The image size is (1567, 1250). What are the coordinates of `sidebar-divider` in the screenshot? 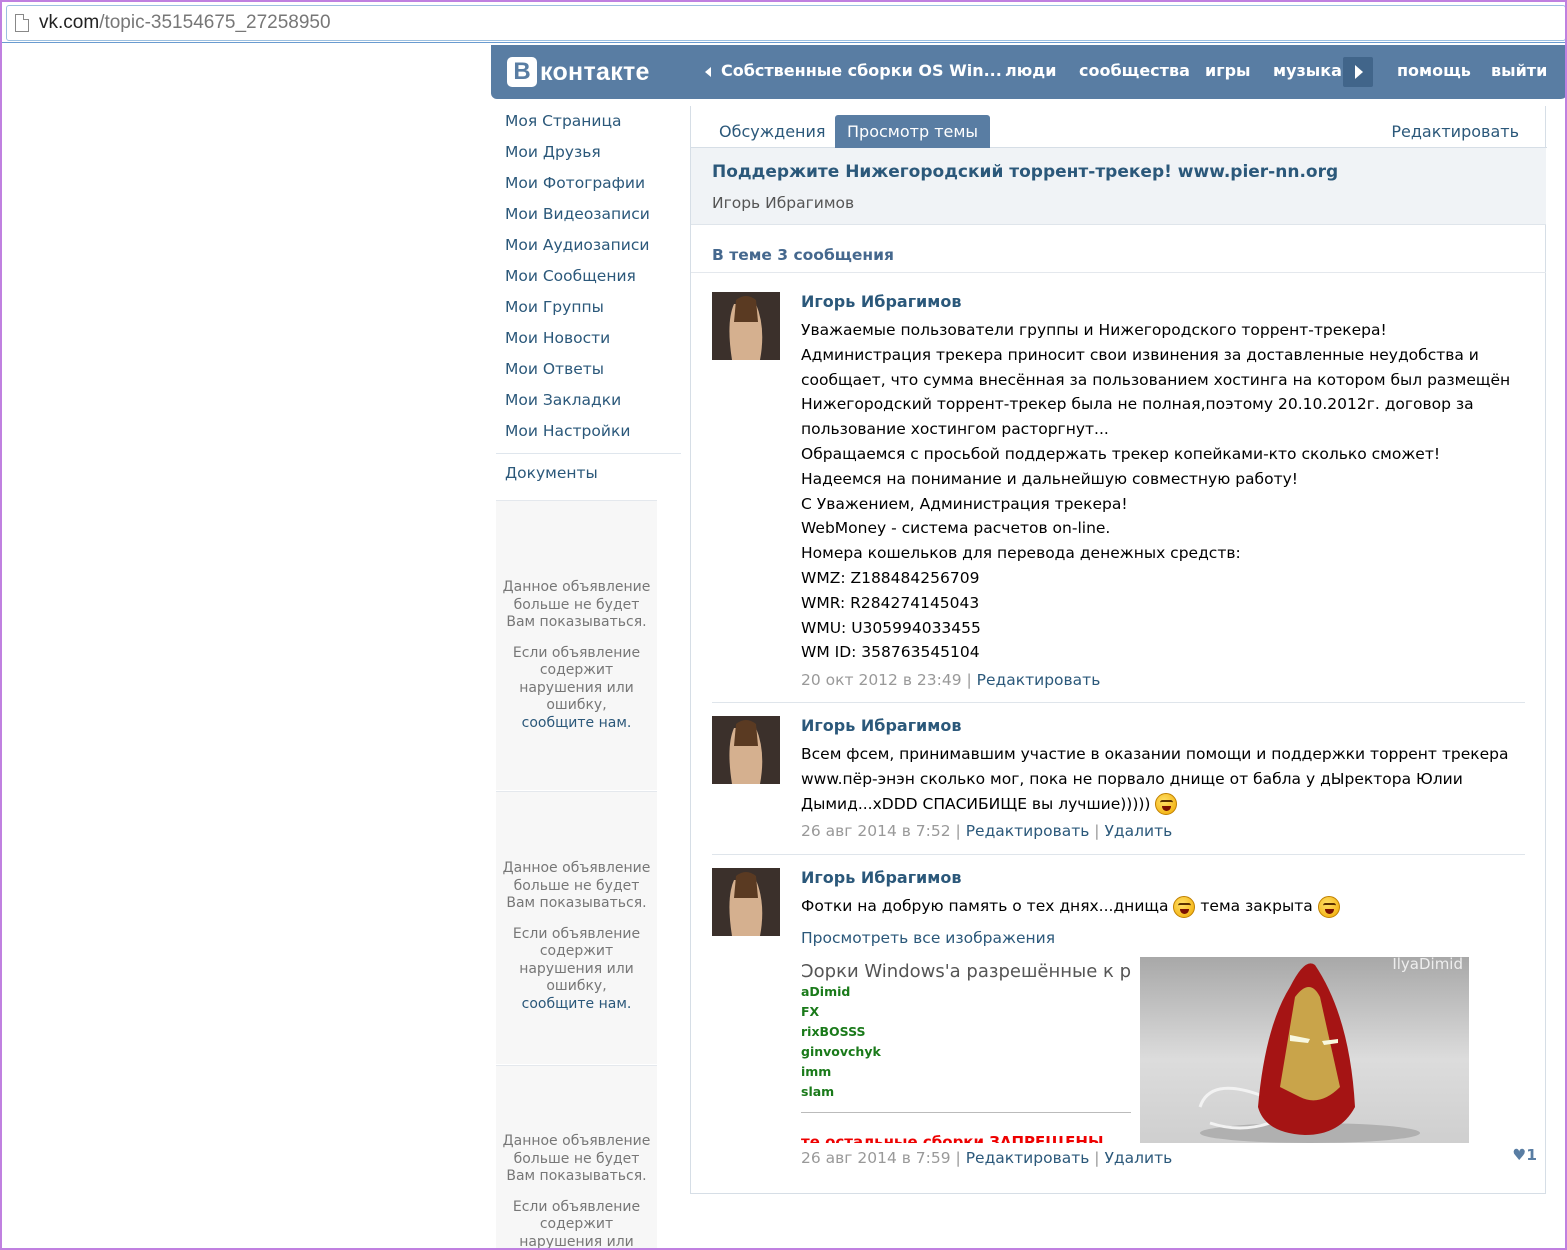 It's located at (588, 453).